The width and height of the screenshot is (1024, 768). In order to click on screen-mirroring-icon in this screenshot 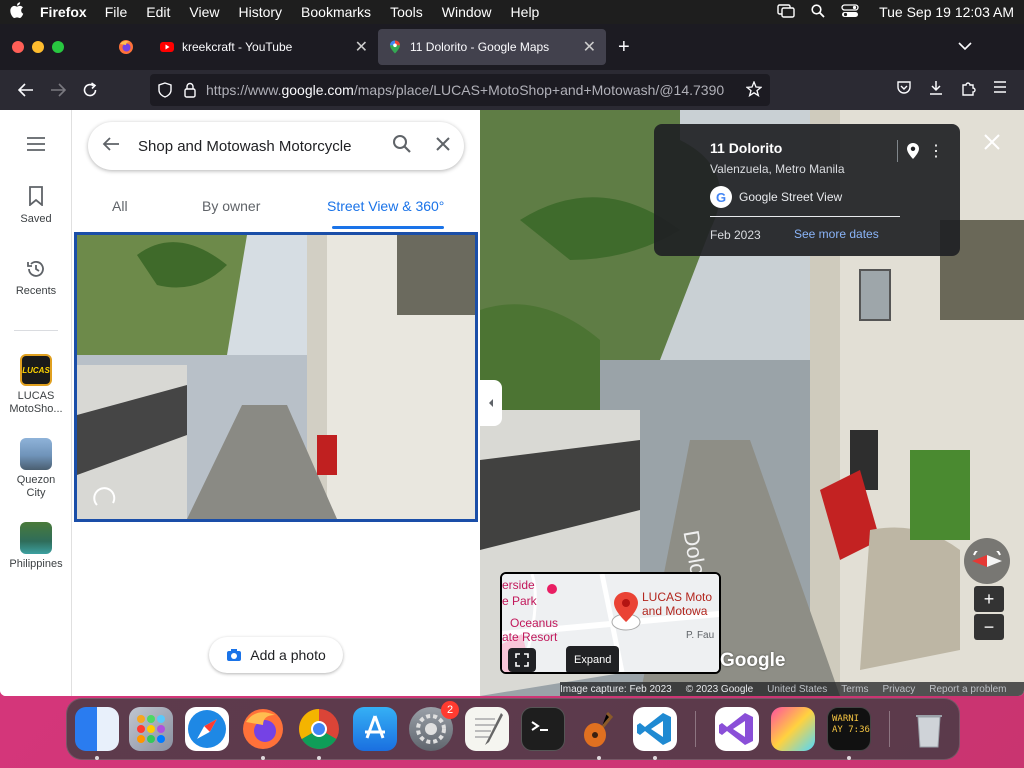, I will do `click(786, 12)`.